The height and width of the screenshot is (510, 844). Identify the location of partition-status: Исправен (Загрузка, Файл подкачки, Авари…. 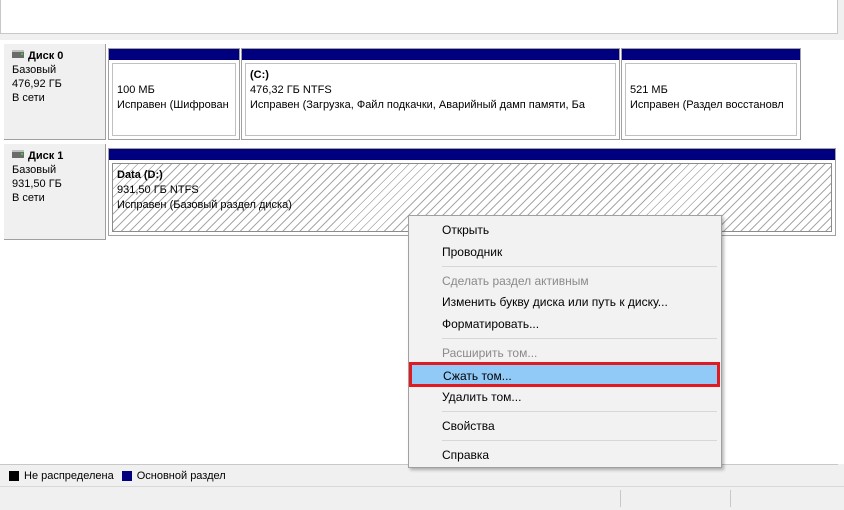
(418, 105).